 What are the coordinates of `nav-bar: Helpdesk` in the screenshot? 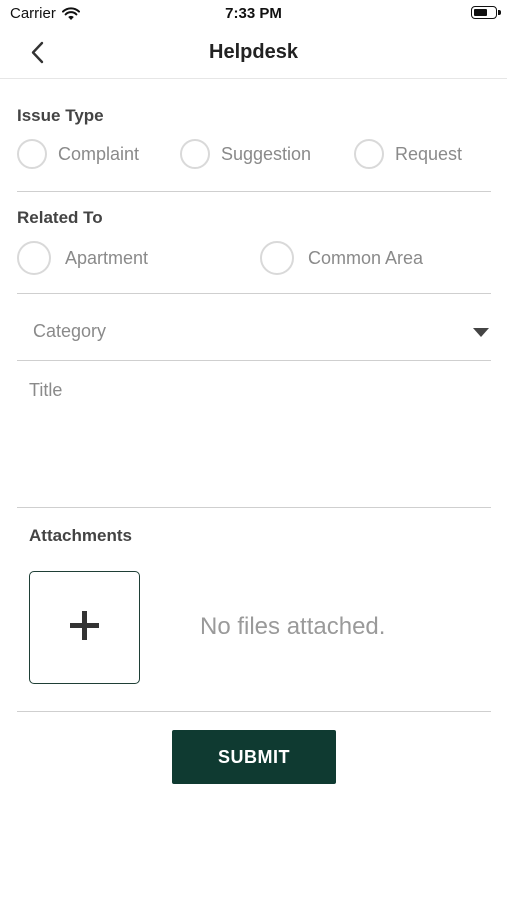 It's located at (253, 53).